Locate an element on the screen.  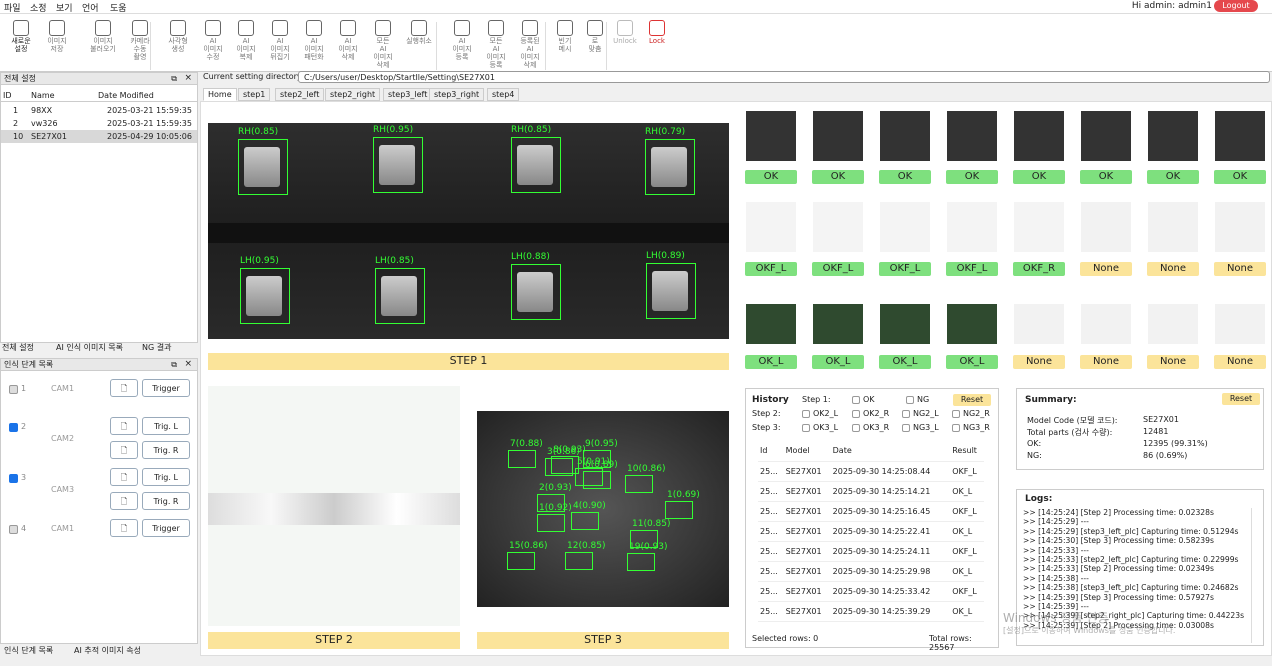
toolbar-button-14: 등록된 AI 이미지 삭제 is located at coordinates (530, 44).